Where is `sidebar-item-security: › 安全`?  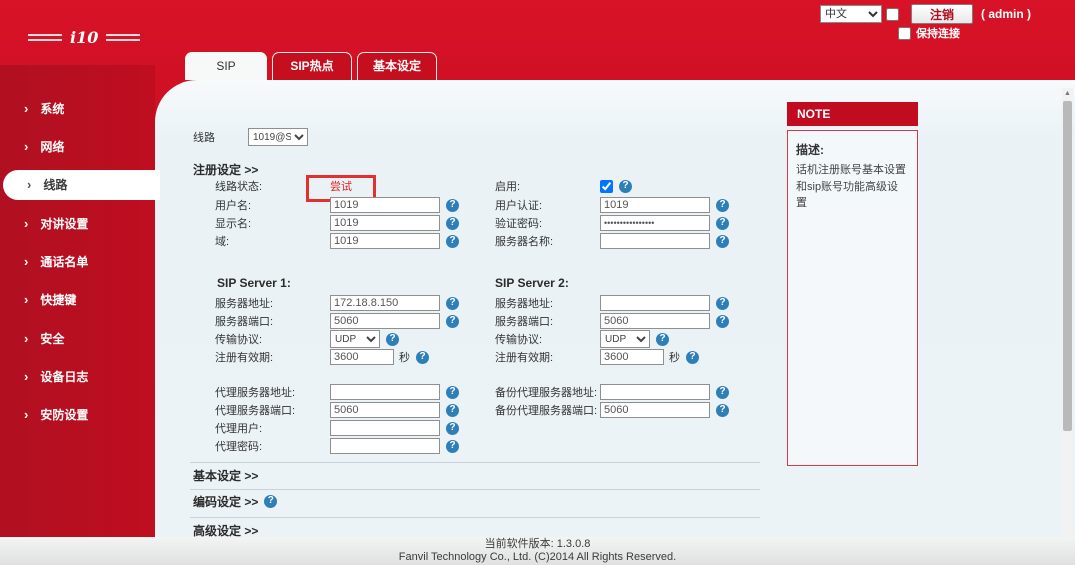 sidebar-item-security: › 安全 is located at coordinates (77, 339).